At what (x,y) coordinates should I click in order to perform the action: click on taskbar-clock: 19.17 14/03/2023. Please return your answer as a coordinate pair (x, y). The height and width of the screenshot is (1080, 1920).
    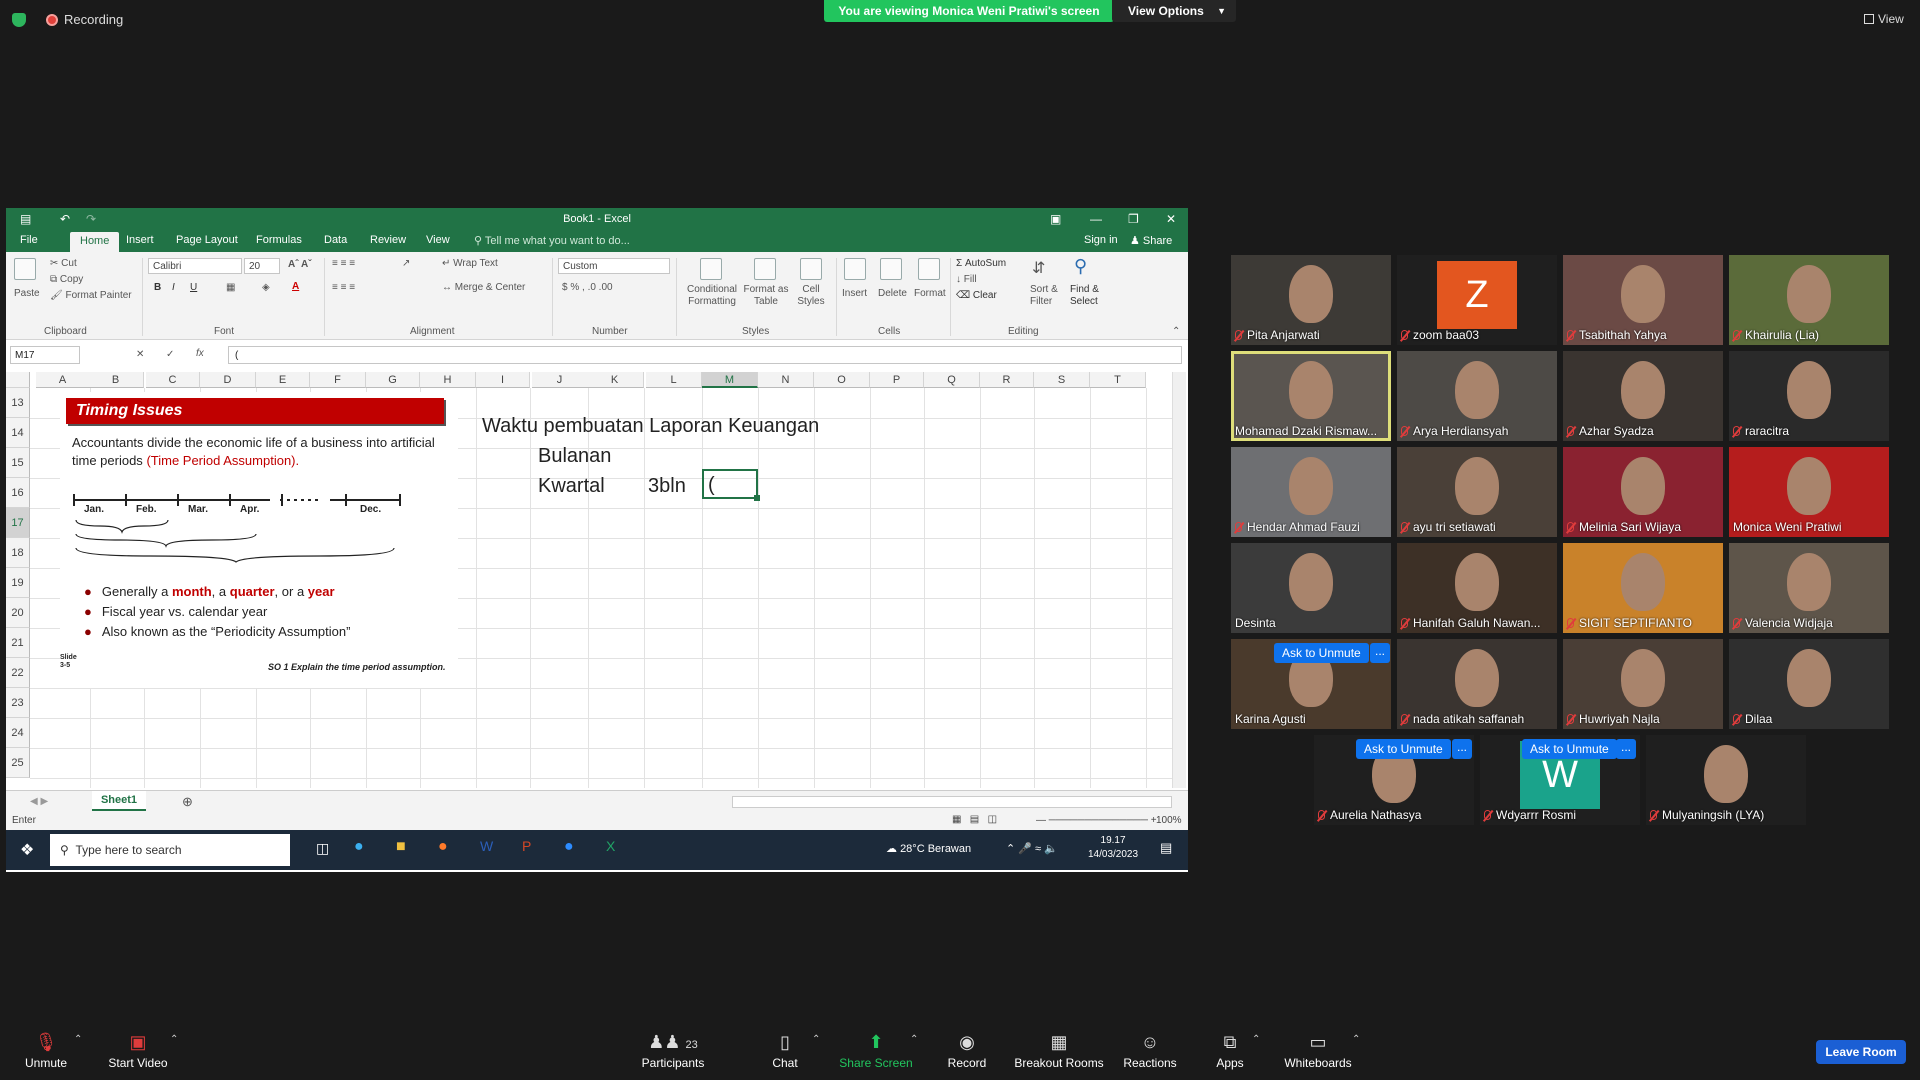
    Looking at the image, I should click on (1113, 848).